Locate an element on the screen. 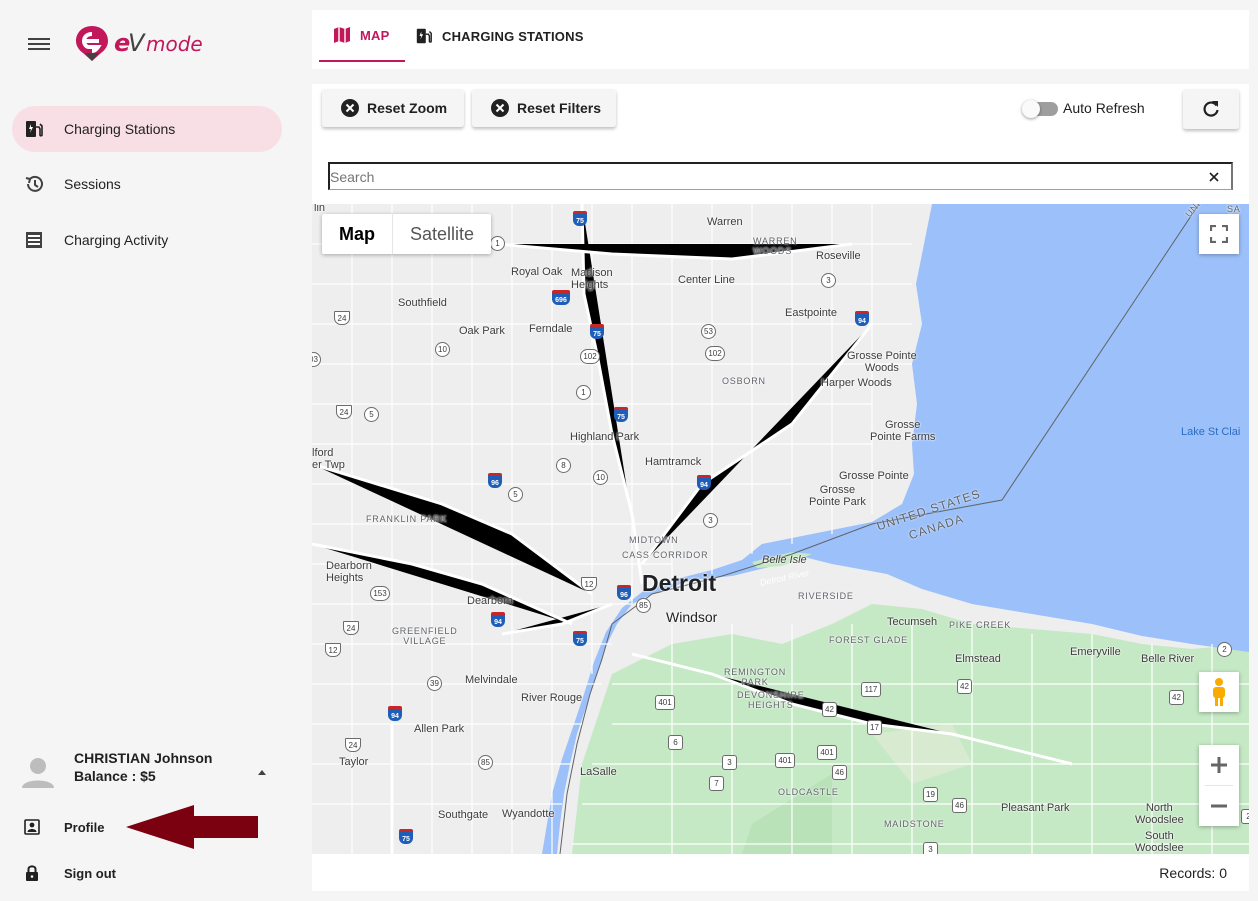  zoom-in-button is located at coordinates (1219, 765).